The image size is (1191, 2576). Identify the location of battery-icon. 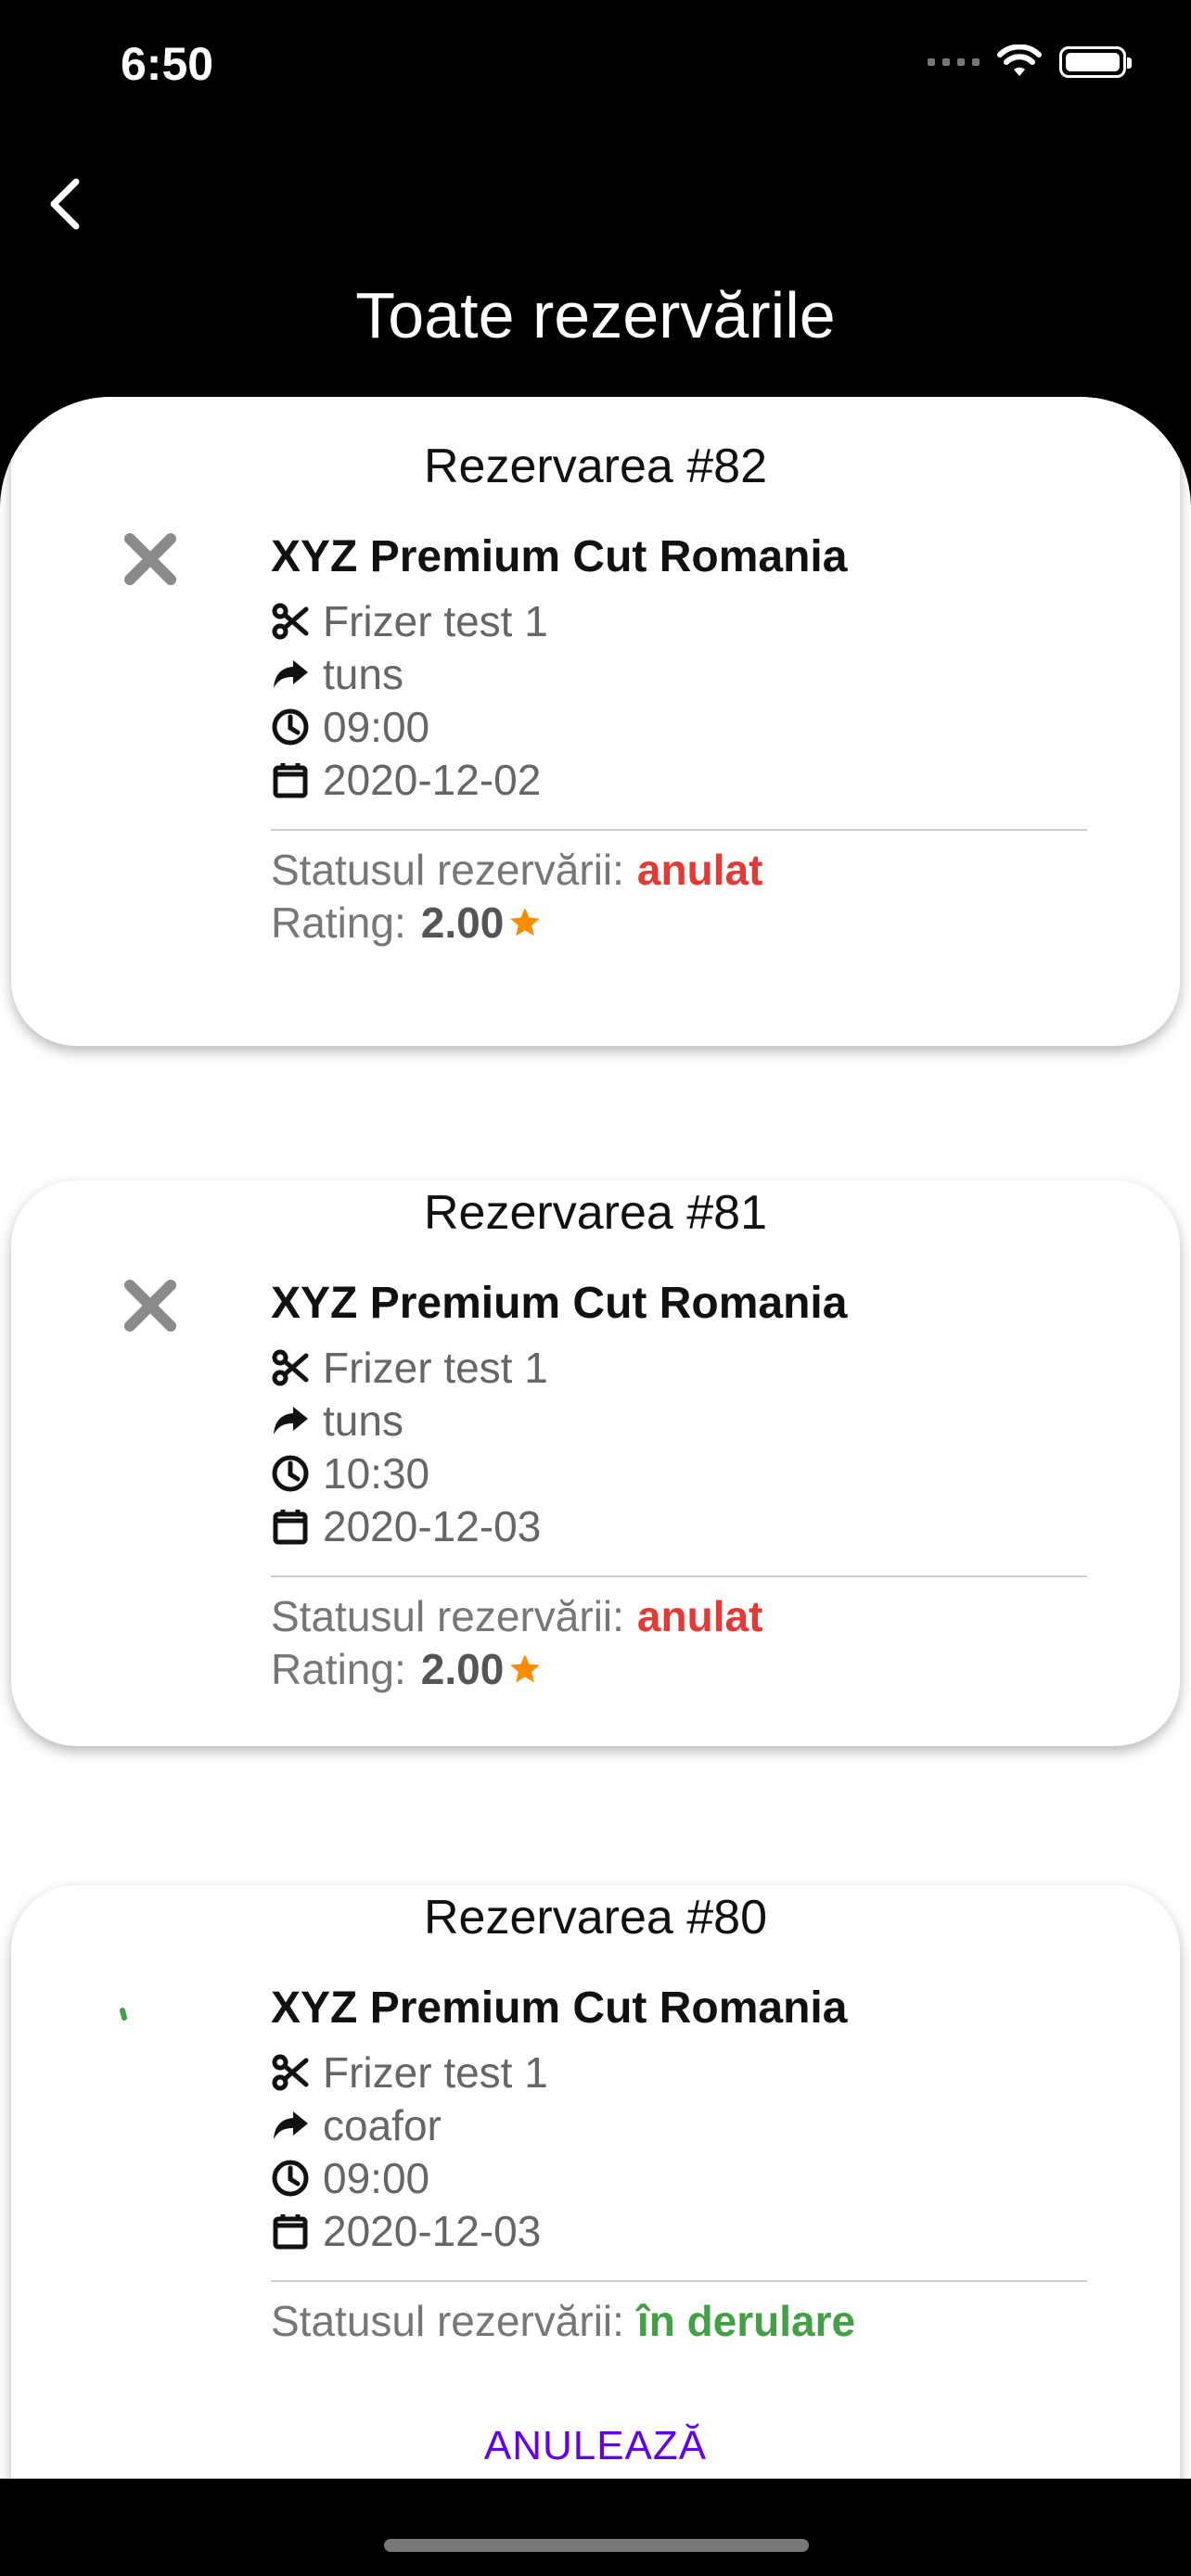
(1095, 62).